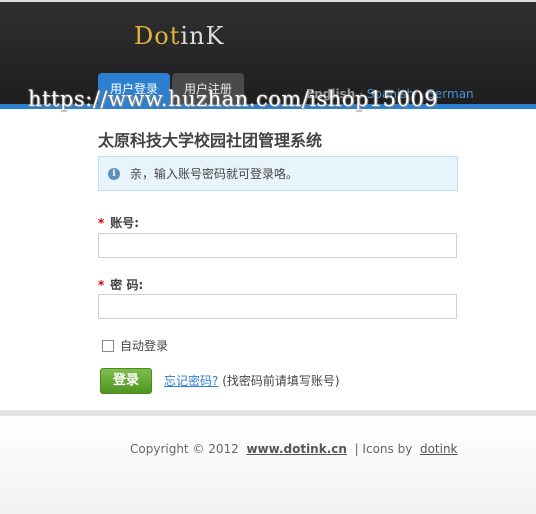  What do you see at coordinates (214, 174) in the screenshot?
I see `info-message: 亲，输入账号密码就可登录咯。` at bounding box center [214, 174].